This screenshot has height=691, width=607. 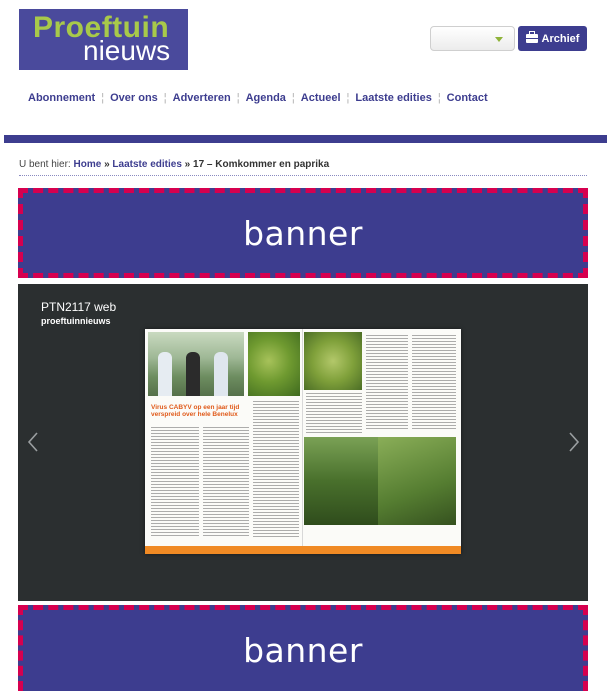 I want to click on banner-ad-top: banner, so click(x=303, y=233).